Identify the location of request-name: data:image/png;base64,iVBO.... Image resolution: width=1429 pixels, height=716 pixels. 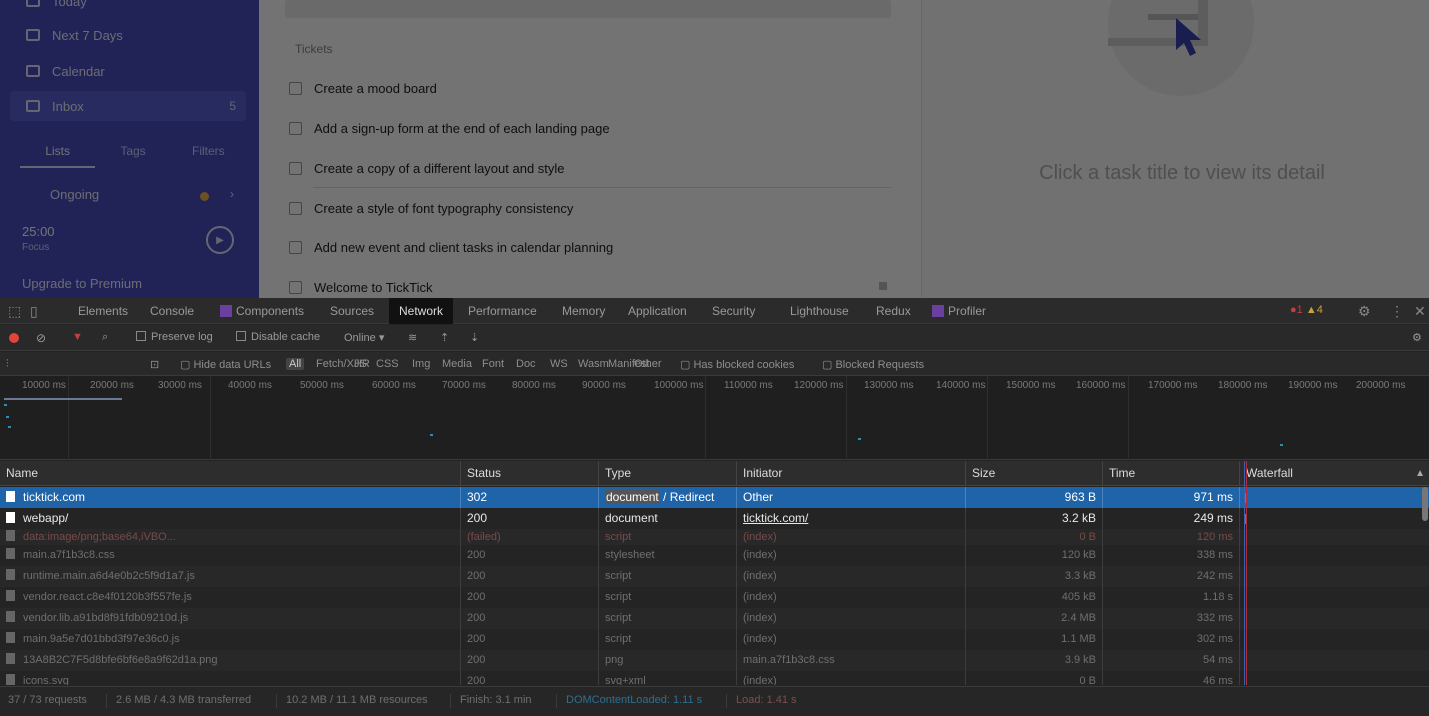
(230, 537).